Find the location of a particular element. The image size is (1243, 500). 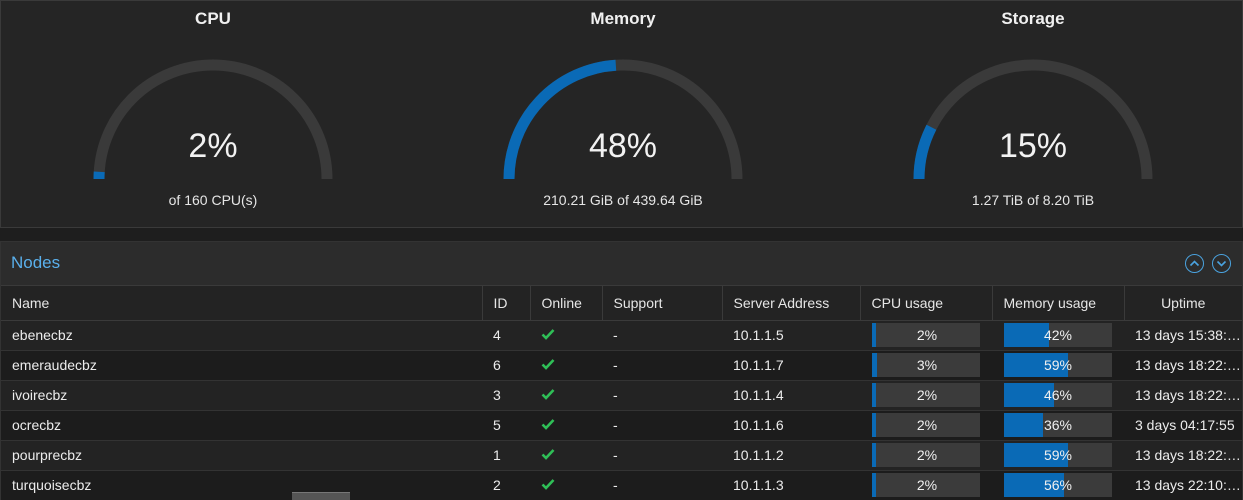

cpu-usage-bar: 3% is located at coordinates (926, 365).